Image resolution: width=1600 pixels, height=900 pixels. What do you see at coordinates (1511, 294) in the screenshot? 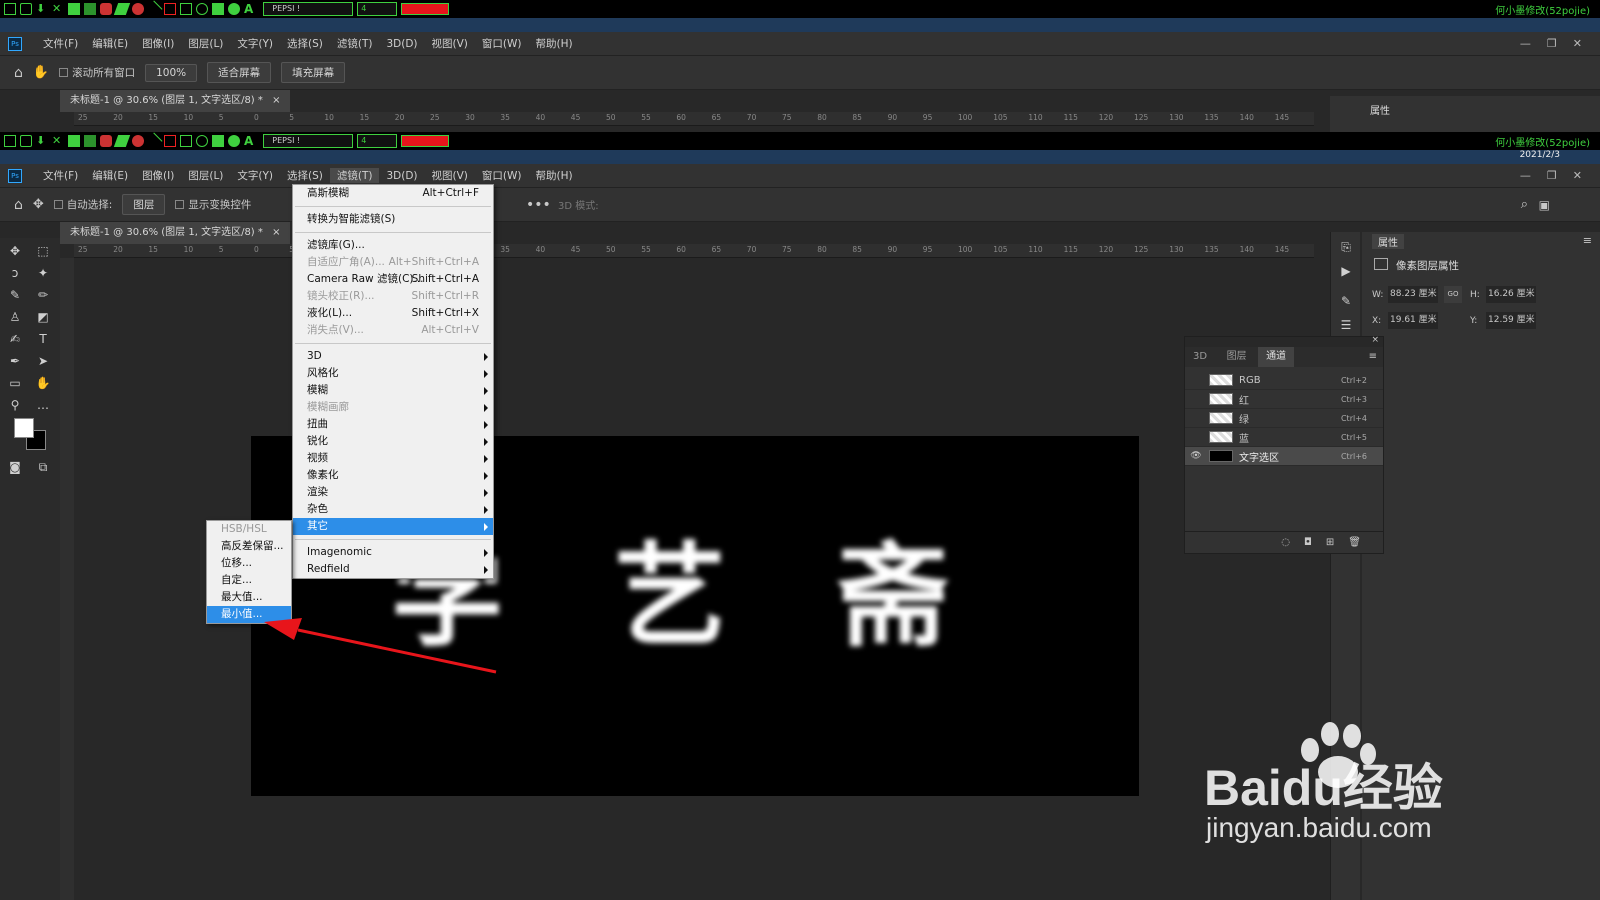
I see `h-field: 16.26 厘米` at bounding box center [1511, 294].